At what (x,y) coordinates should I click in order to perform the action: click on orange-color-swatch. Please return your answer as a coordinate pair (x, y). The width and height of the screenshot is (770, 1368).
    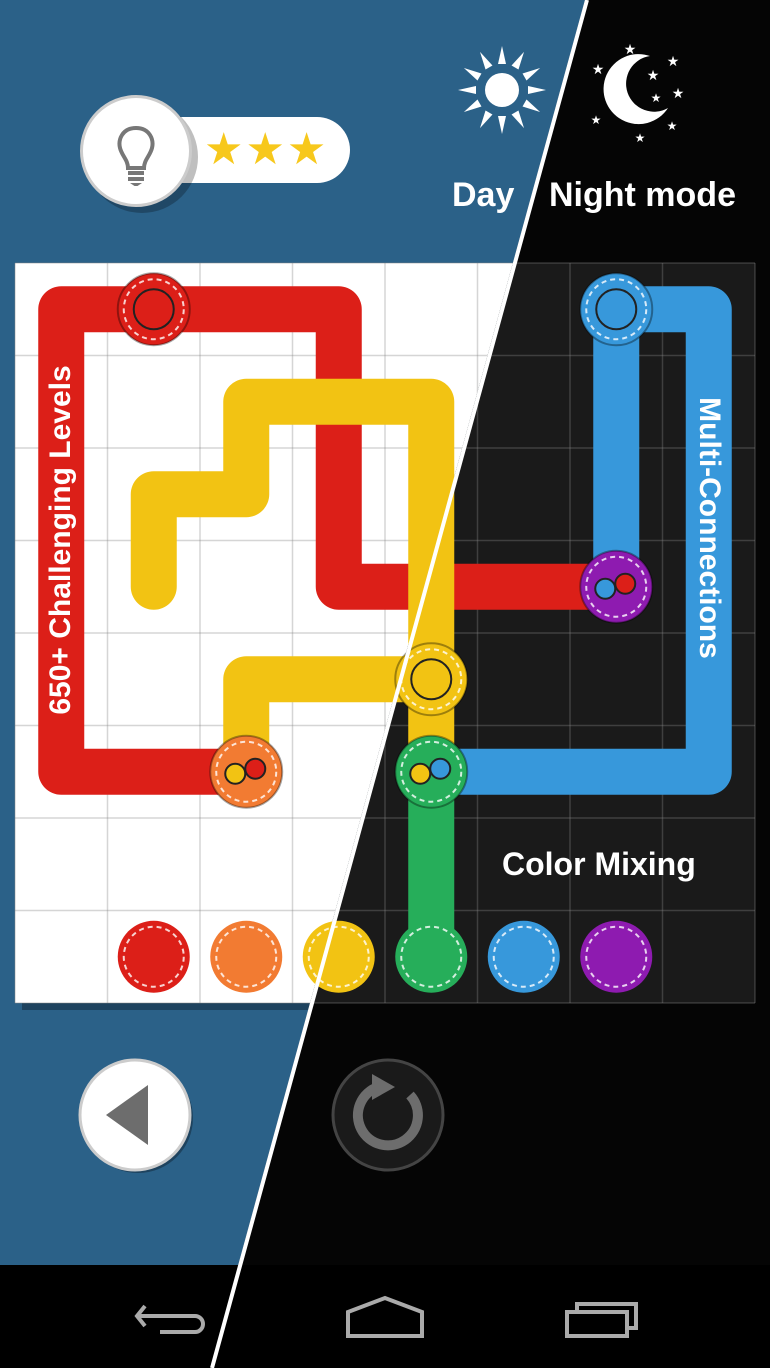
    Looking at the image, I should click on (246, 956).